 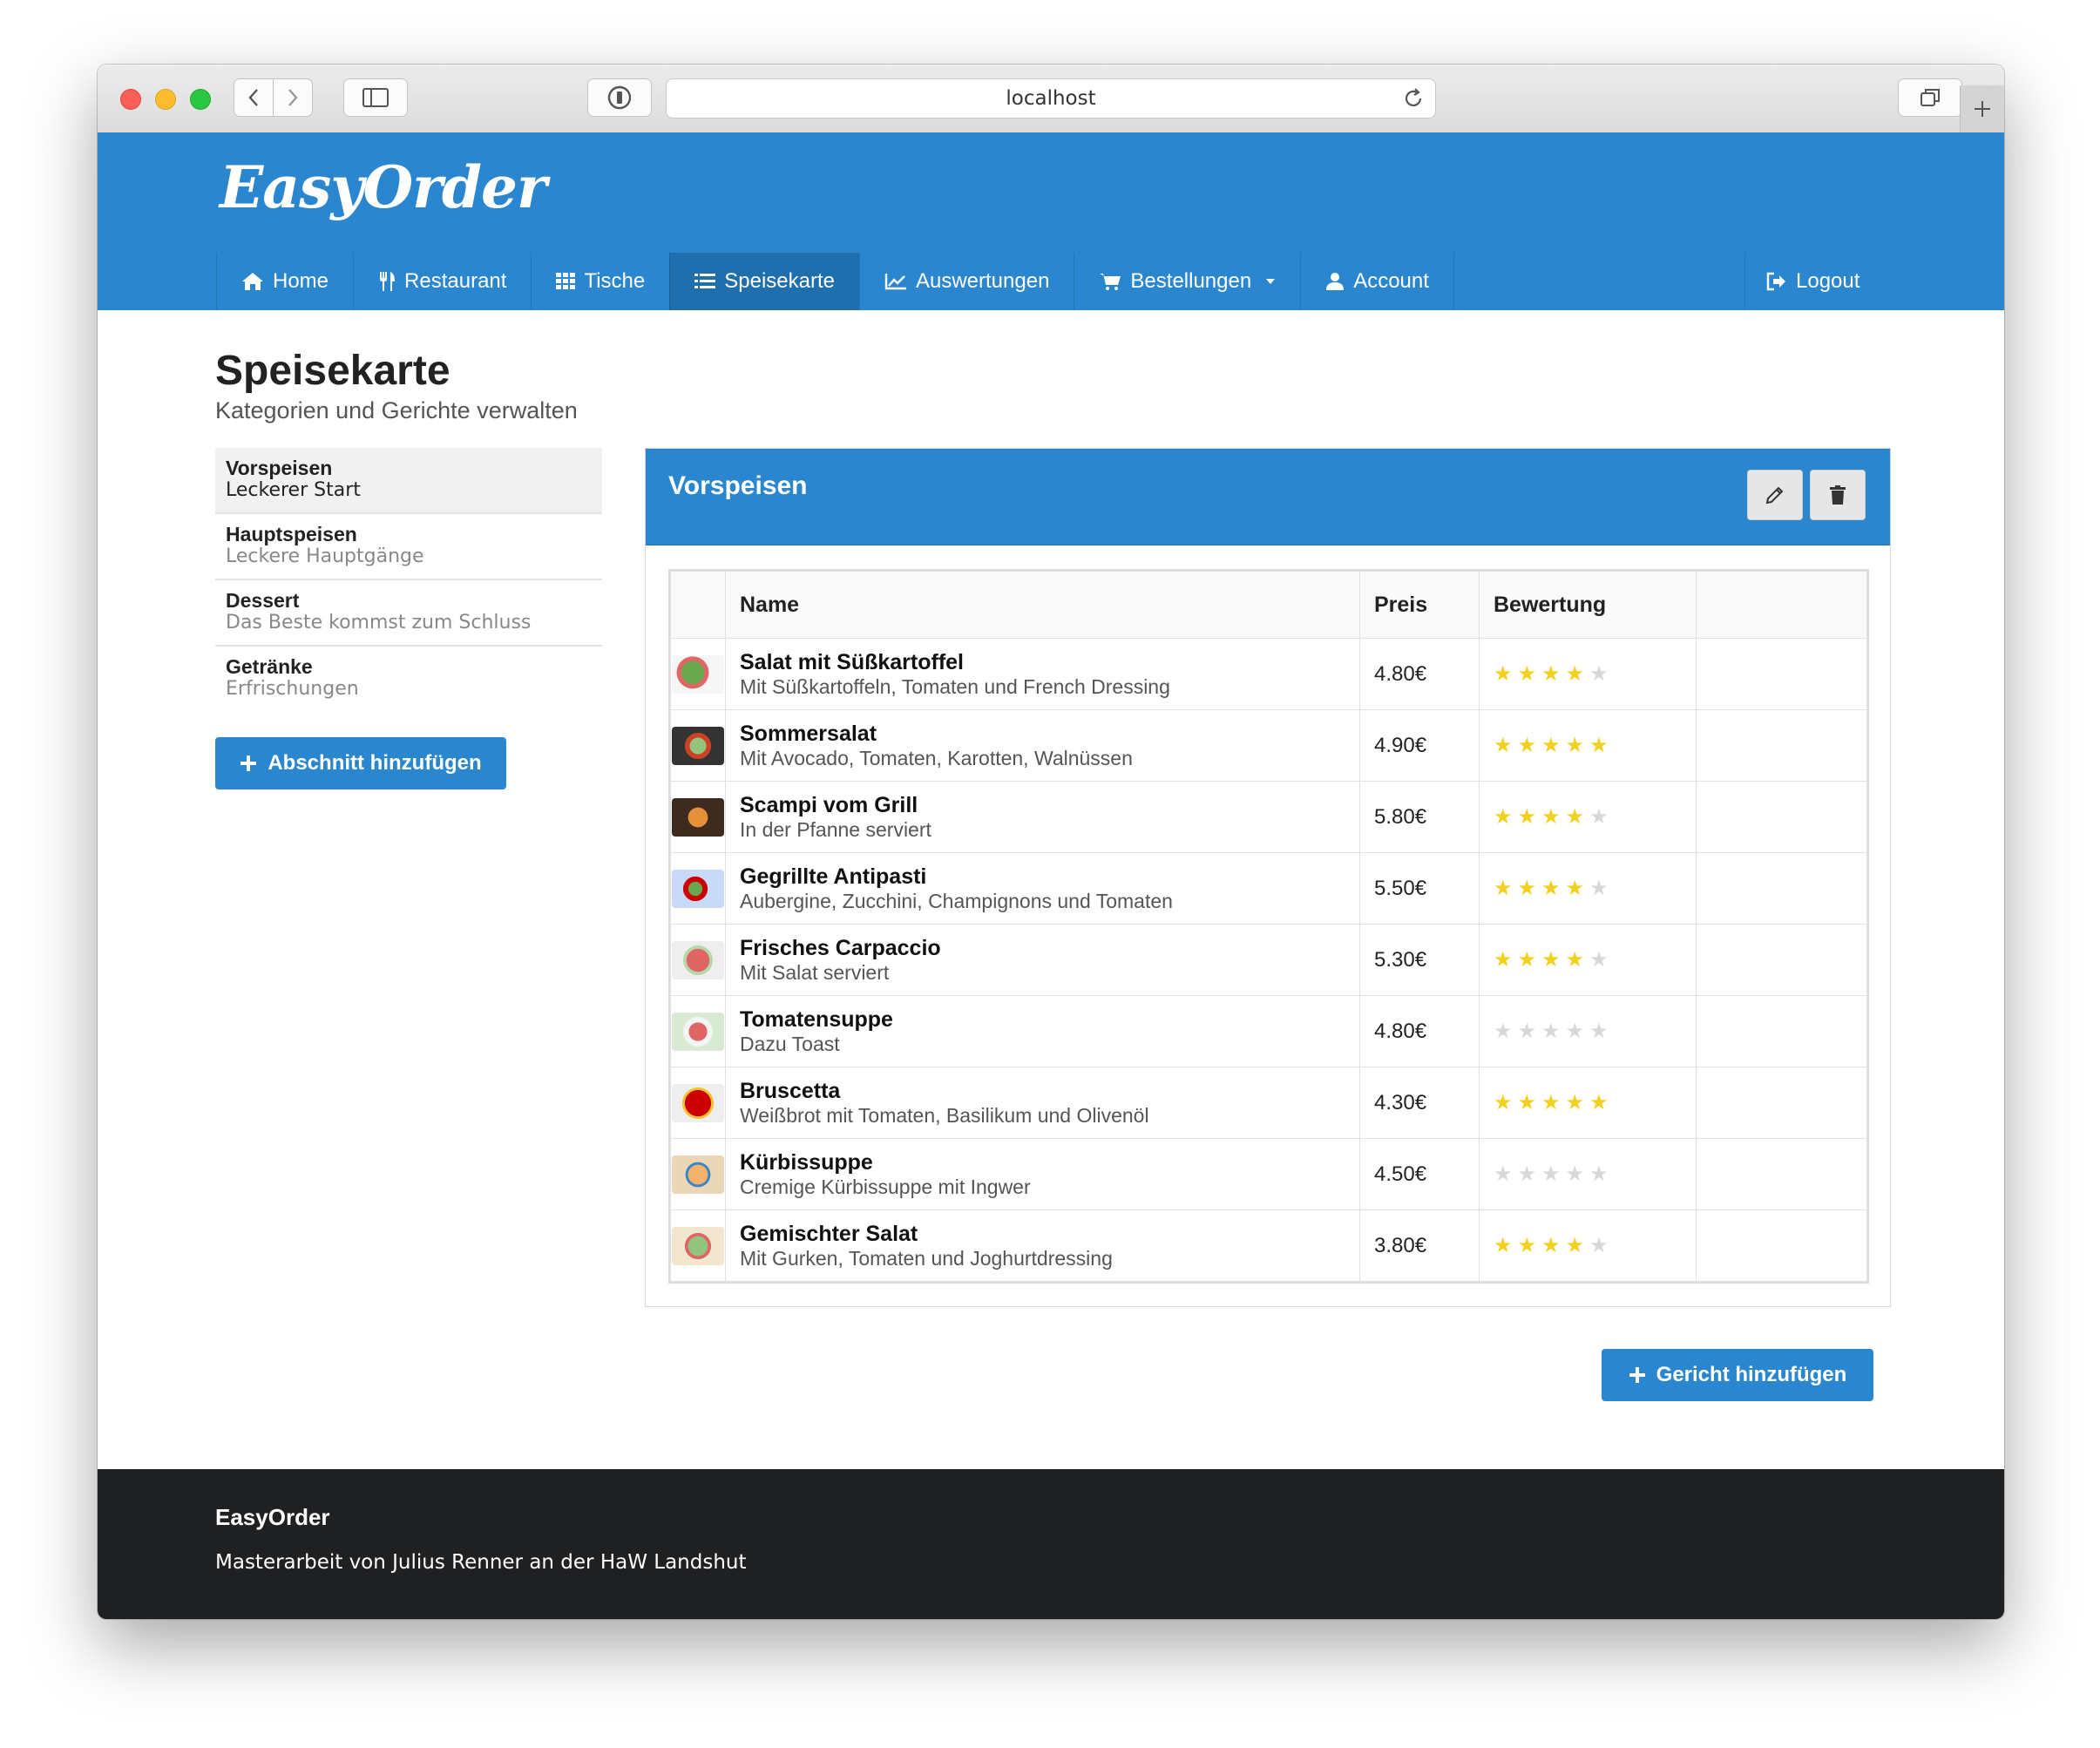 What do you see at coordinates (272, 1517) in the screenshot?
I see `footer-title: EasyOrder` at bounding box center [272, 1517].